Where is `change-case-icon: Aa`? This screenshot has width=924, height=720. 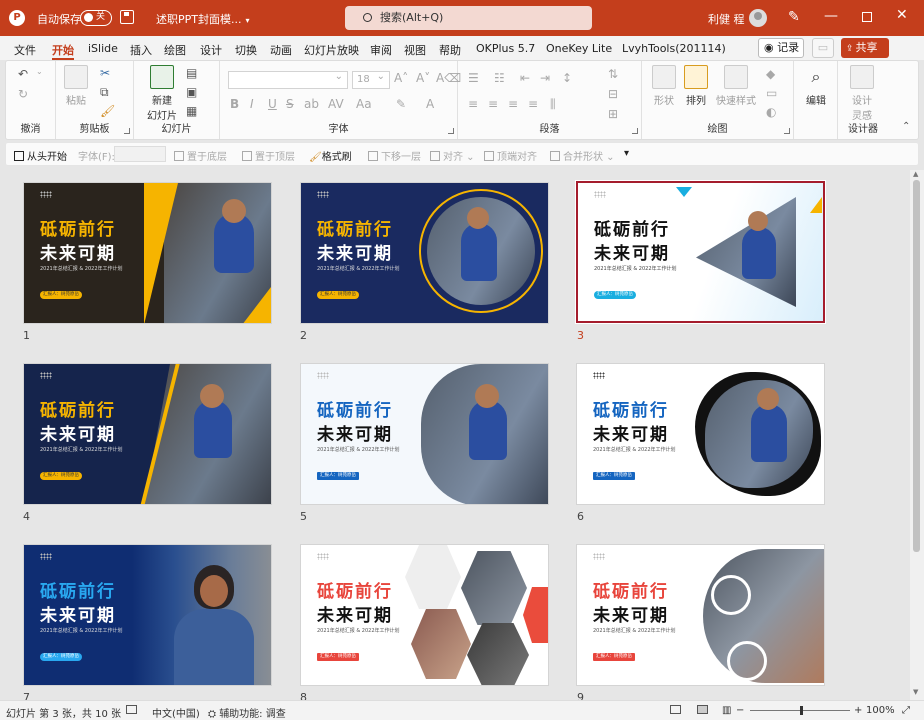 change-case-icon: Aa is located at coordinates (364, 104).